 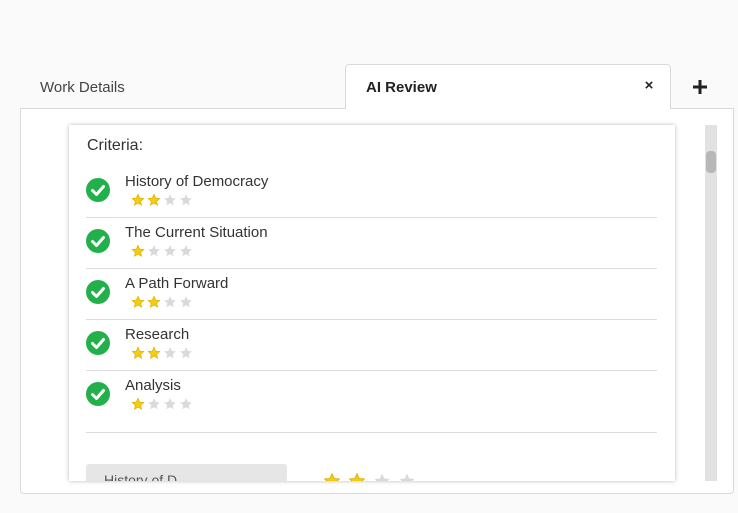 I want to click on criteria-name: History of Democracy, so click(x=197, y=181).